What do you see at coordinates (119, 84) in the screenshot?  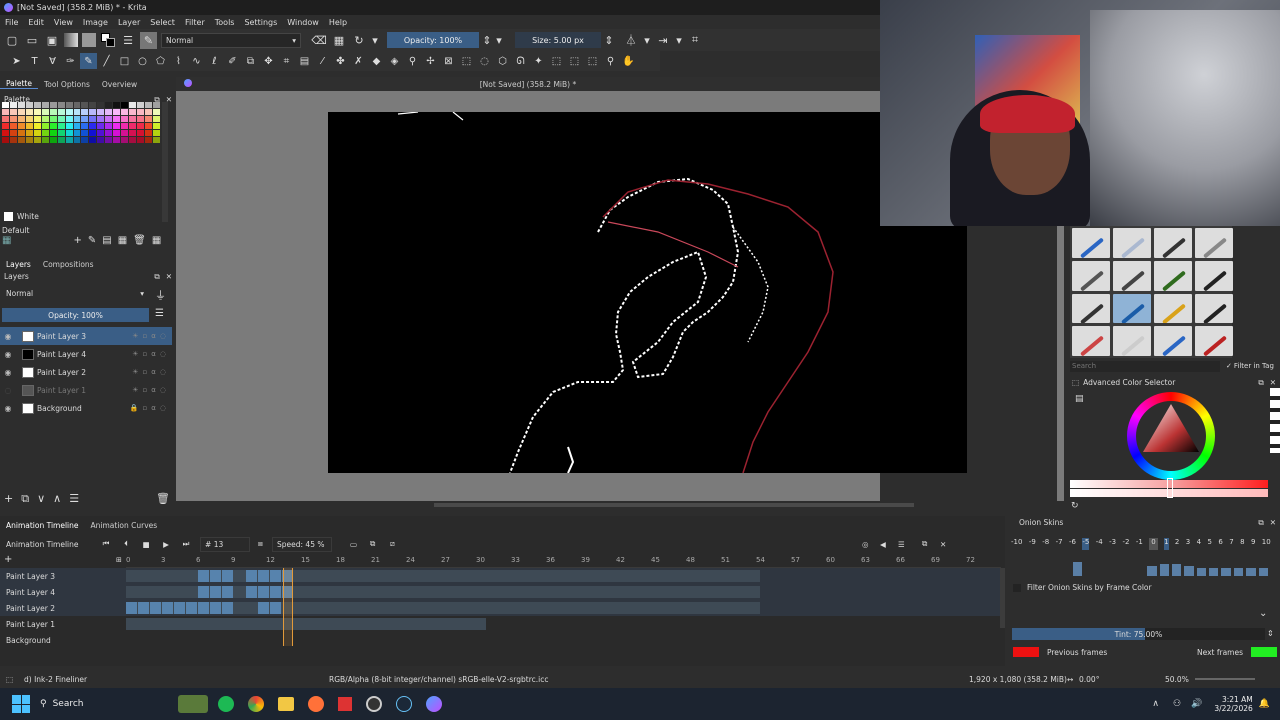 I see `tab-overview: Overview` at bounding box center [119, 84].